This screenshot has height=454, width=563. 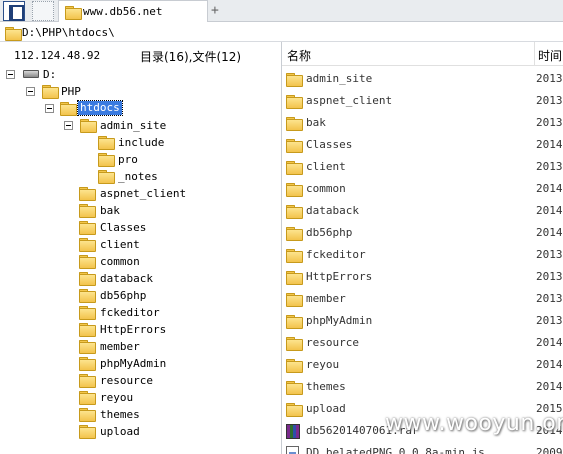 I want to click on tree-item-label-selected: htdocs, so click(x=100, y=108).